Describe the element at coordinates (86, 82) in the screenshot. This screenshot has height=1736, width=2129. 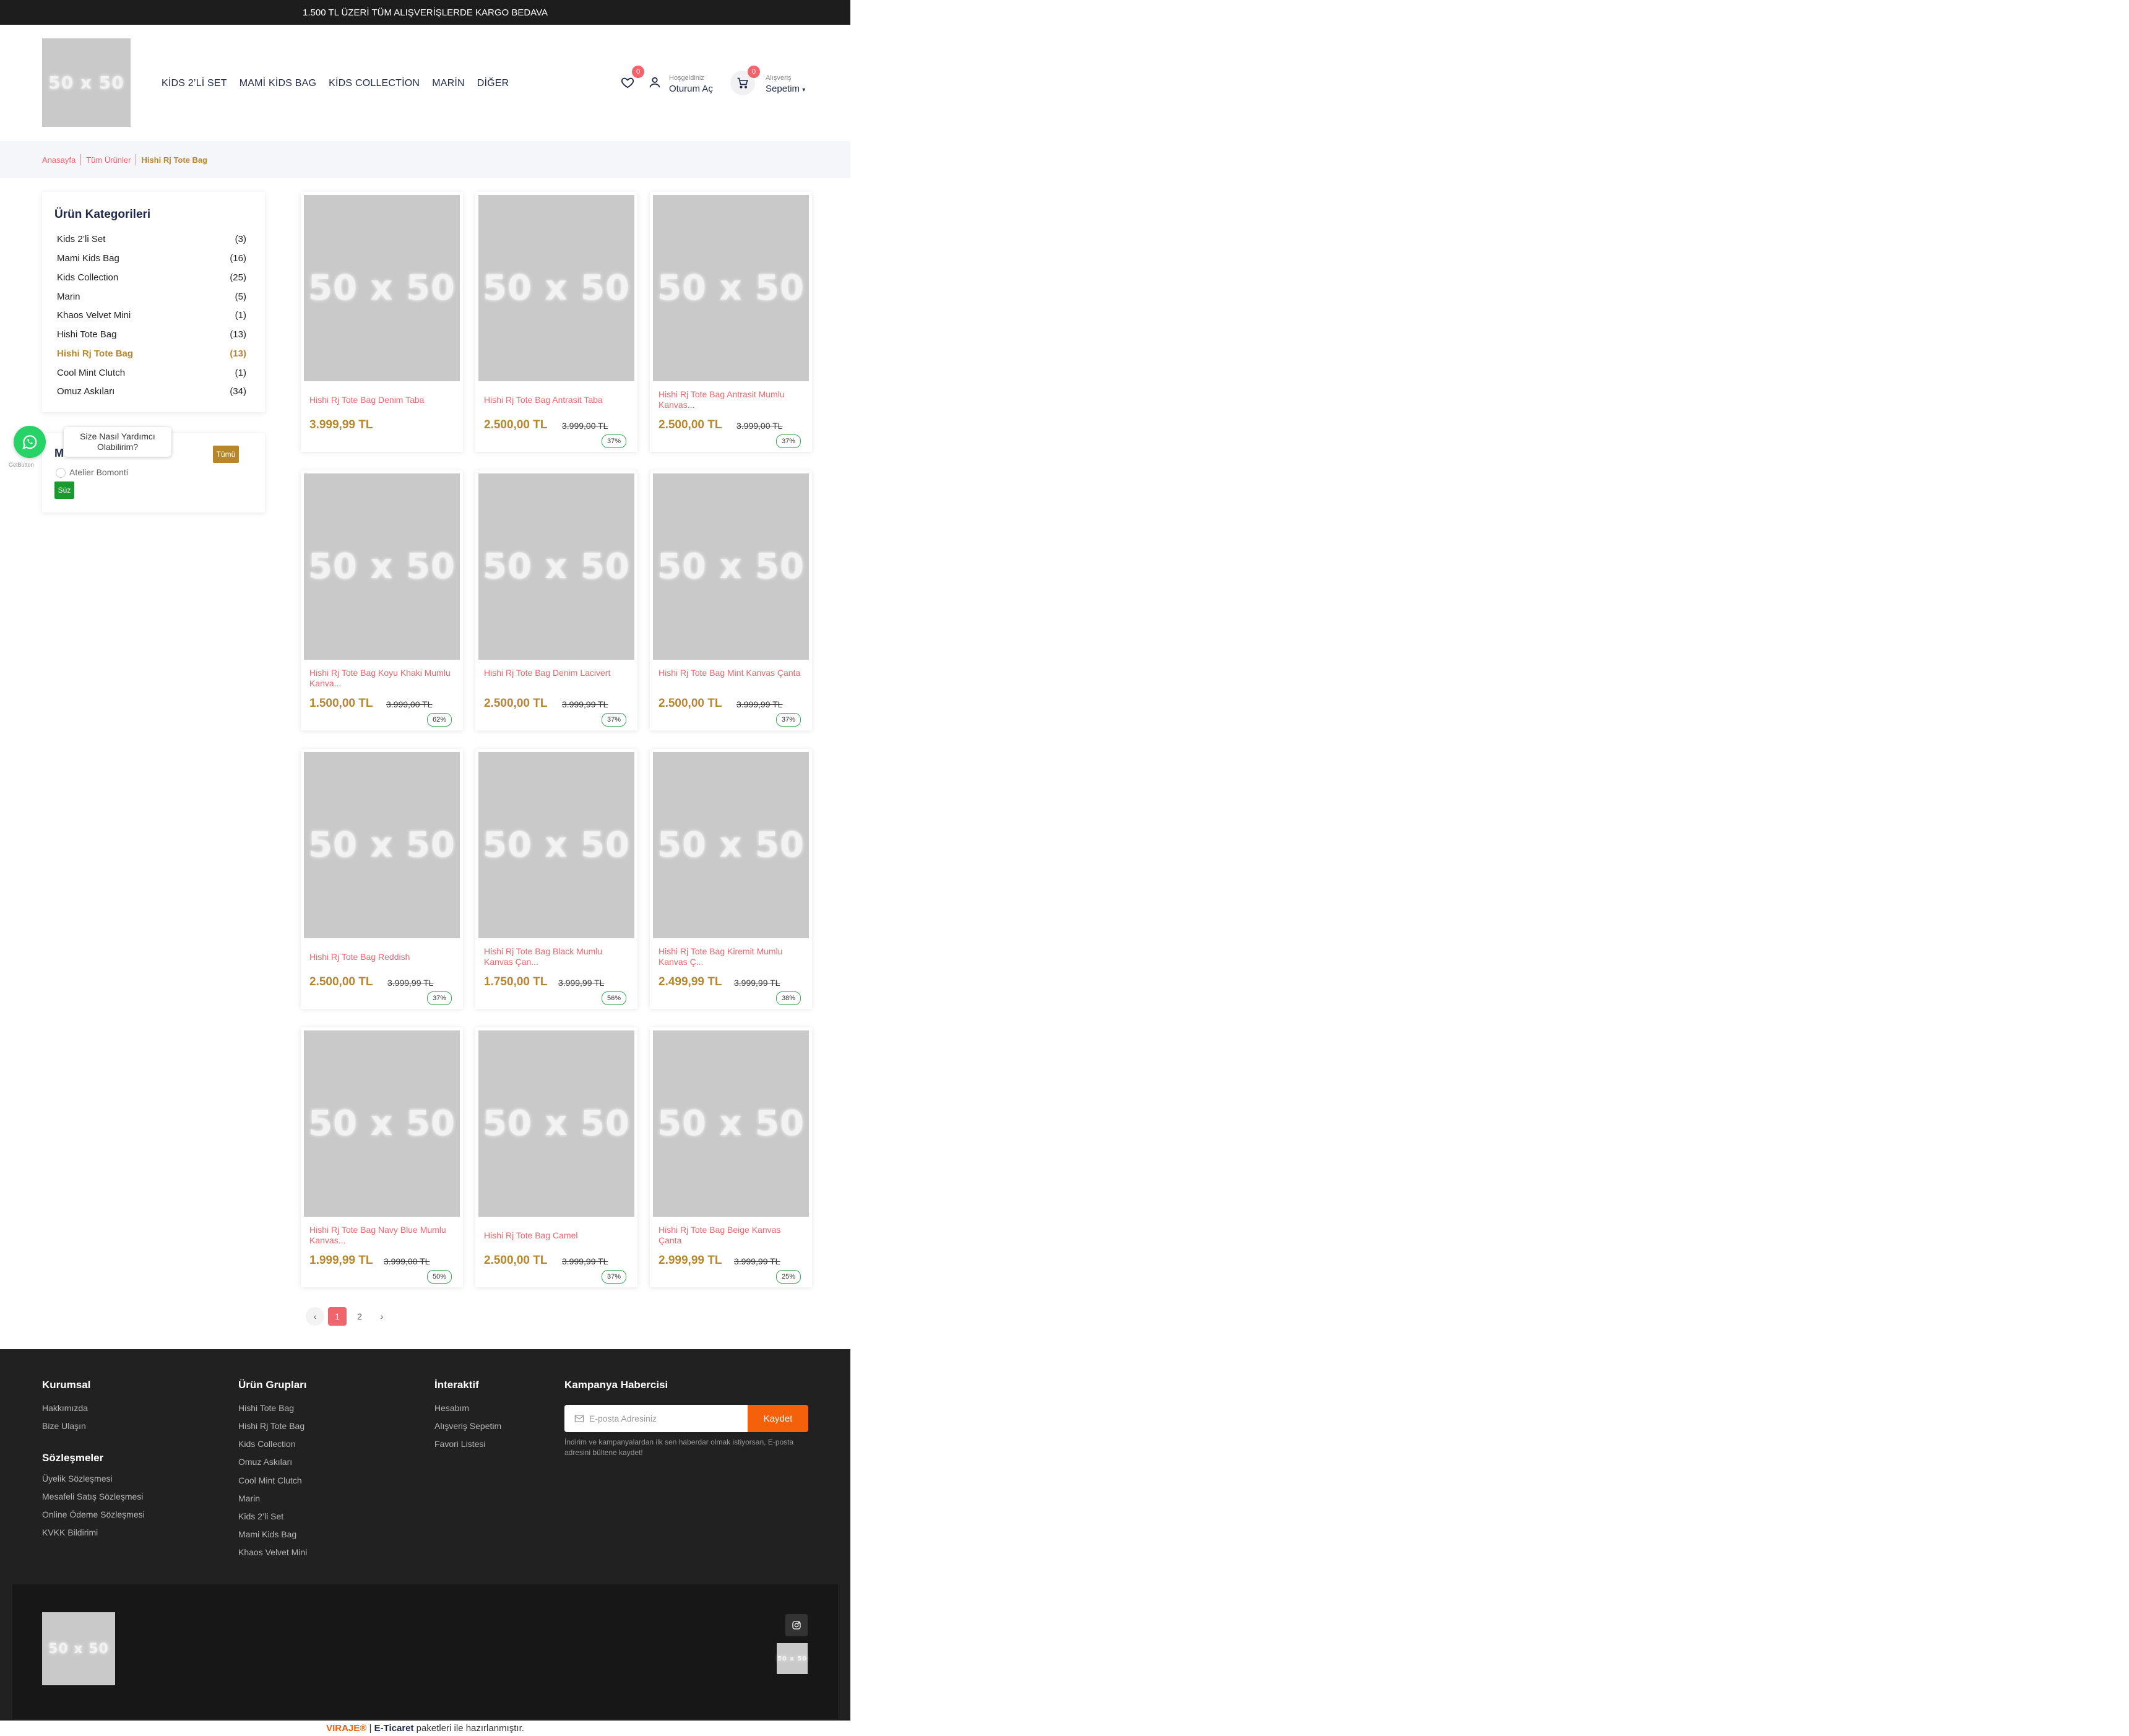
I see `site-logo: 50 x 50` at that location.